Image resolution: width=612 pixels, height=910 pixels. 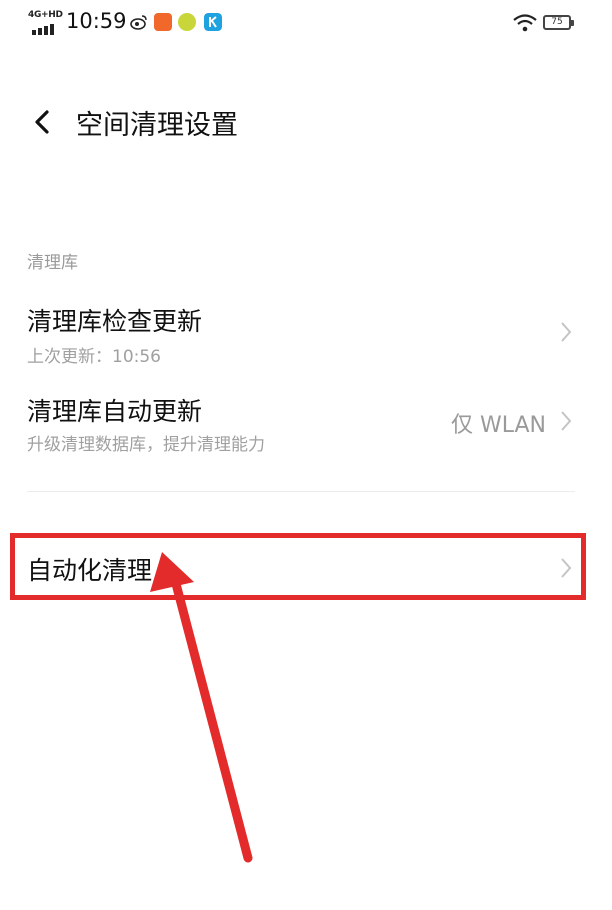 What do you see at coordinates (146, 445) in the screenshot?
I see `list-item-subtitle: 升级清理数据库，提升清理能力` at bounding box center [146, 445].